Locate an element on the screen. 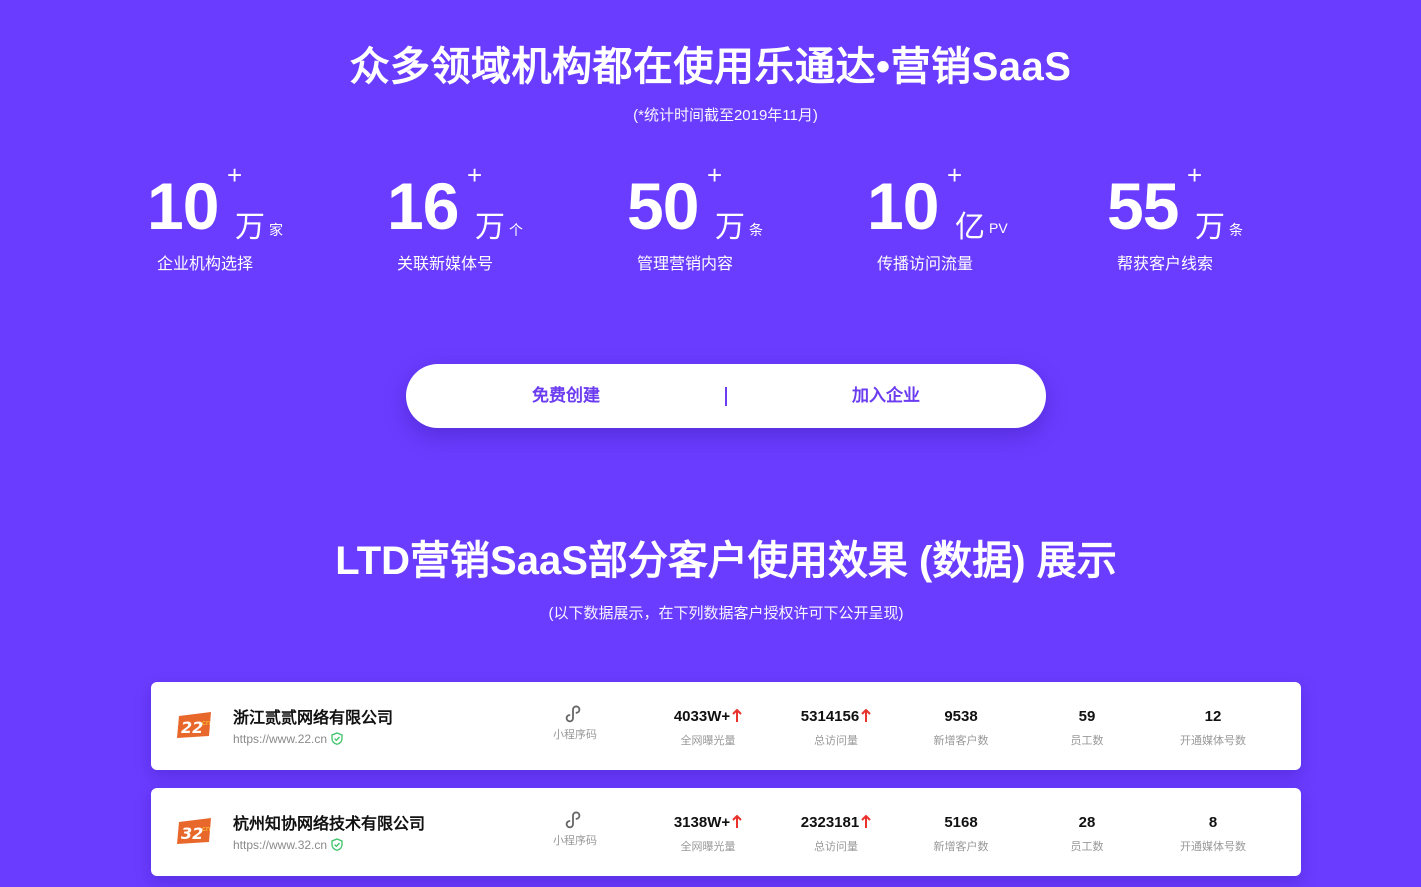 The width and height of the screenshot is (1421, 887). hero-note: (*统计时间截至2019年11月) is located at coordinates (725, 115).